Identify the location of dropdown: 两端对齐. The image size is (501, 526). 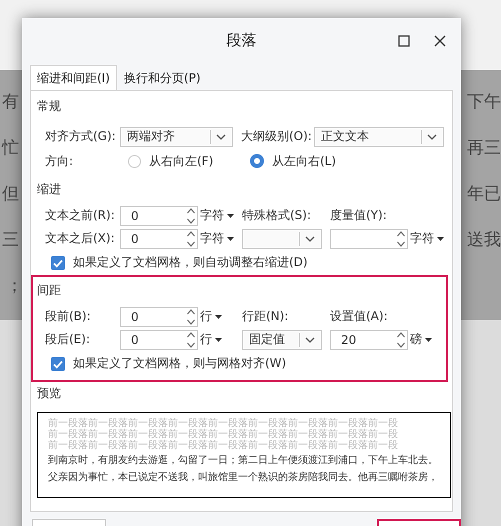
(176, 136).